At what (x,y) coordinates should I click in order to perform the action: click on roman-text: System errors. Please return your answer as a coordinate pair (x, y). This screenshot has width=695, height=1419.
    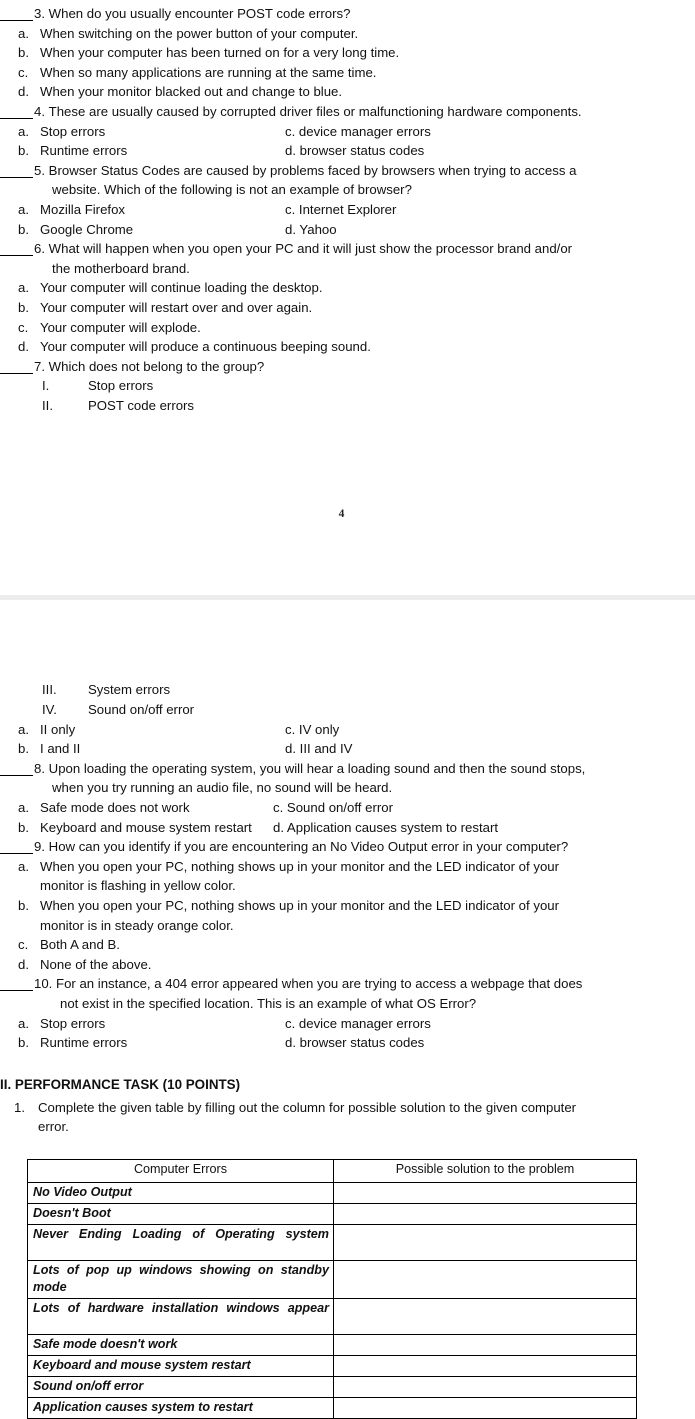
    Looking at the image, I should click on (129, 690).